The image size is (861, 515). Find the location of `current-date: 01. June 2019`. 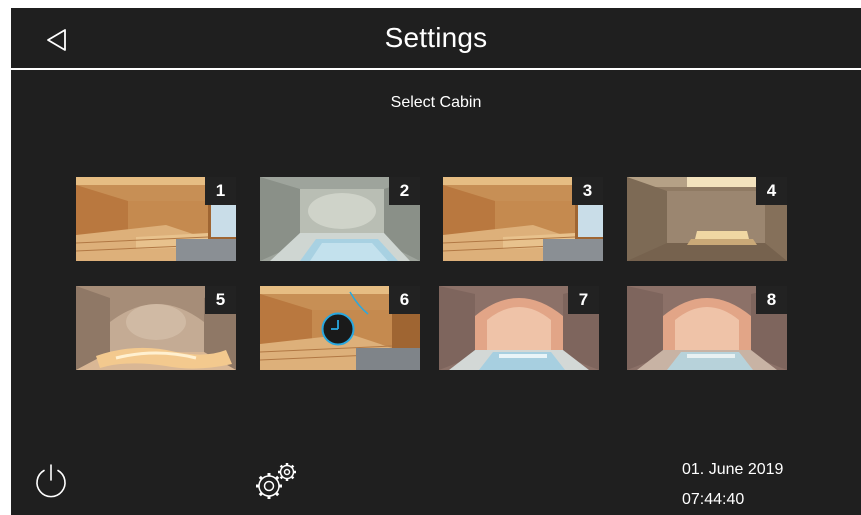

current-date: 01. June 2019 is located at coordinates (733, 469).